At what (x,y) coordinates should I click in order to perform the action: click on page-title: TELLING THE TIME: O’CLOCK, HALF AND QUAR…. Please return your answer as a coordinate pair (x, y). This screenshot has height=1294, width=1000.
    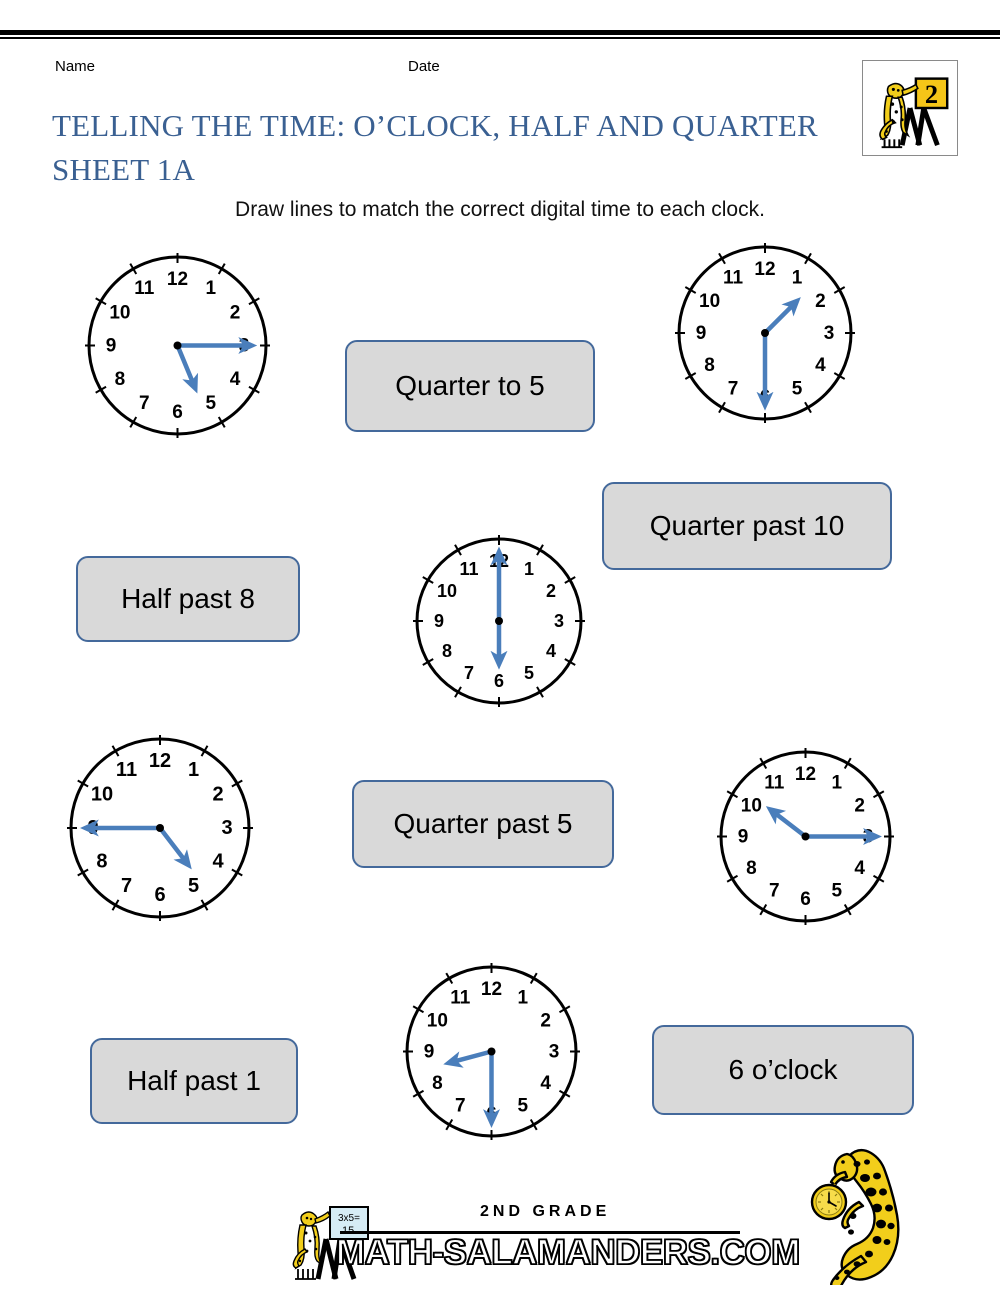
    Looking at the image, I should click on (435, 147).